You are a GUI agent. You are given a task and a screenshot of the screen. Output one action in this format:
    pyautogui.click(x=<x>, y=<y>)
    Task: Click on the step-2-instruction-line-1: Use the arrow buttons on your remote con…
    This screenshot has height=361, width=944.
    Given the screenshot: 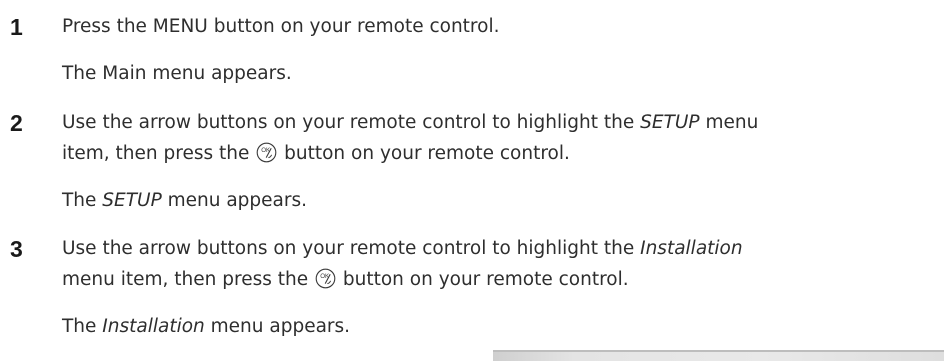 What is the action you would take?
    pyautogui.click(x=410, y=122)
    